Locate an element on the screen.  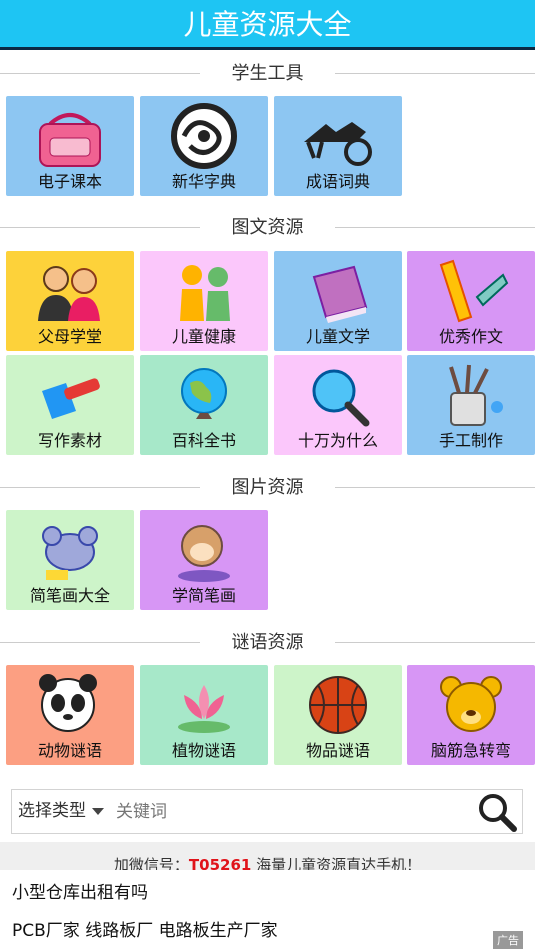
tile-label: 父母学堂 is located at coordinates (69, 336).